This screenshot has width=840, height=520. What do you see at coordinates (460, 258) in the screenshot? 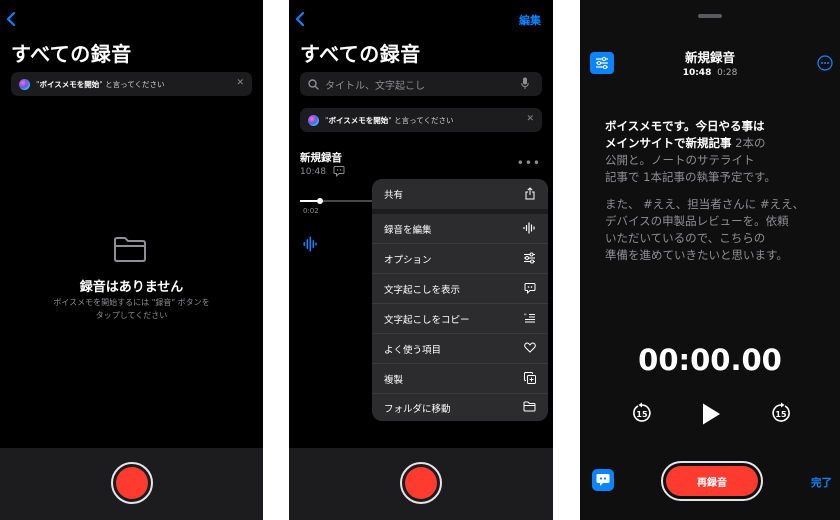
I see `menu-item-options: オプション` at bounding box center [460, 258].